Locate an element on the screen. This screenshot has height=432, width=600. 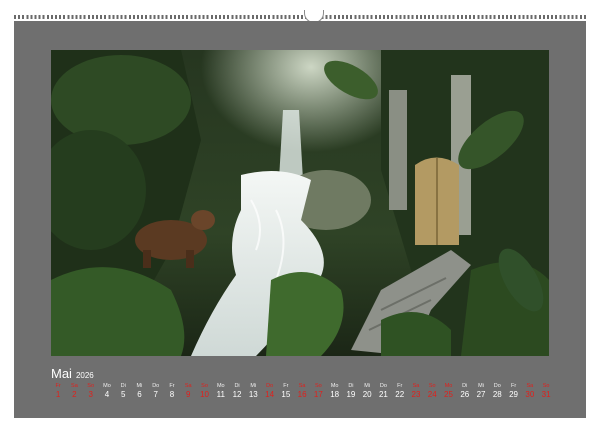
day-number: 18 is located at coordinates (335, 394).